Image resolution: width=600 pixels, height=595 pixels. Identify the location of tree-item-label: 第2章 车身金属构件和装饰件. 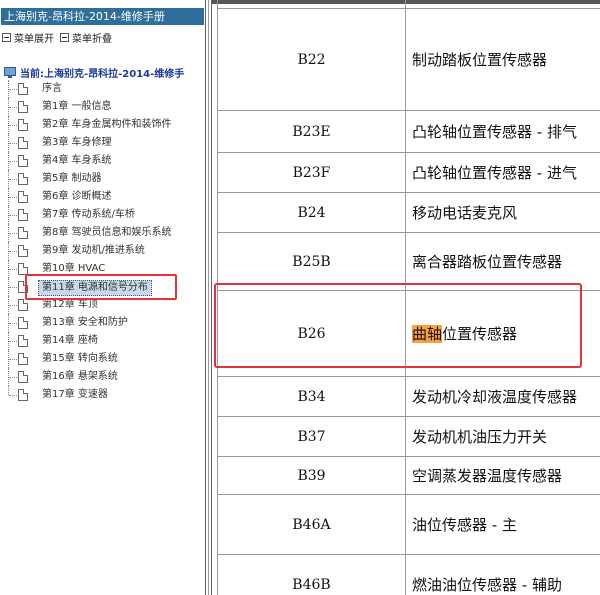
(107, 125).